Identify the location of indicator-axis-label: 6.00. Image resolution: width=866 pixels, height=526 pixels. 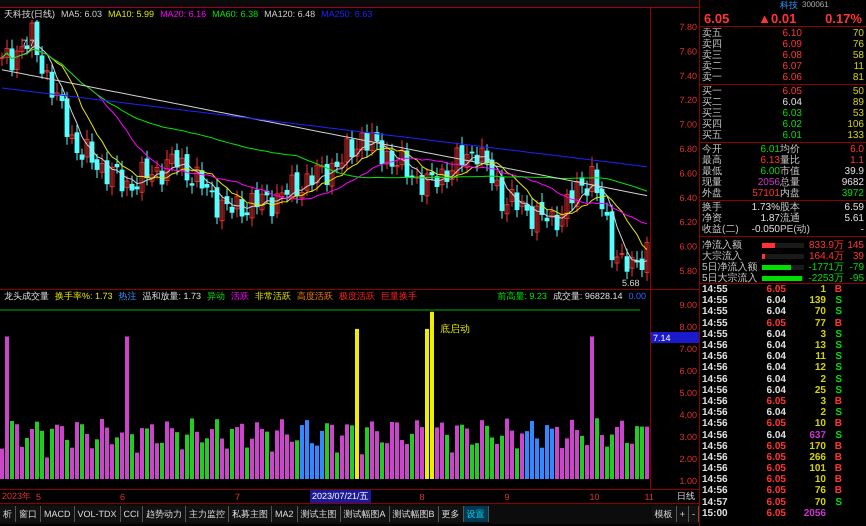
(688, 371).